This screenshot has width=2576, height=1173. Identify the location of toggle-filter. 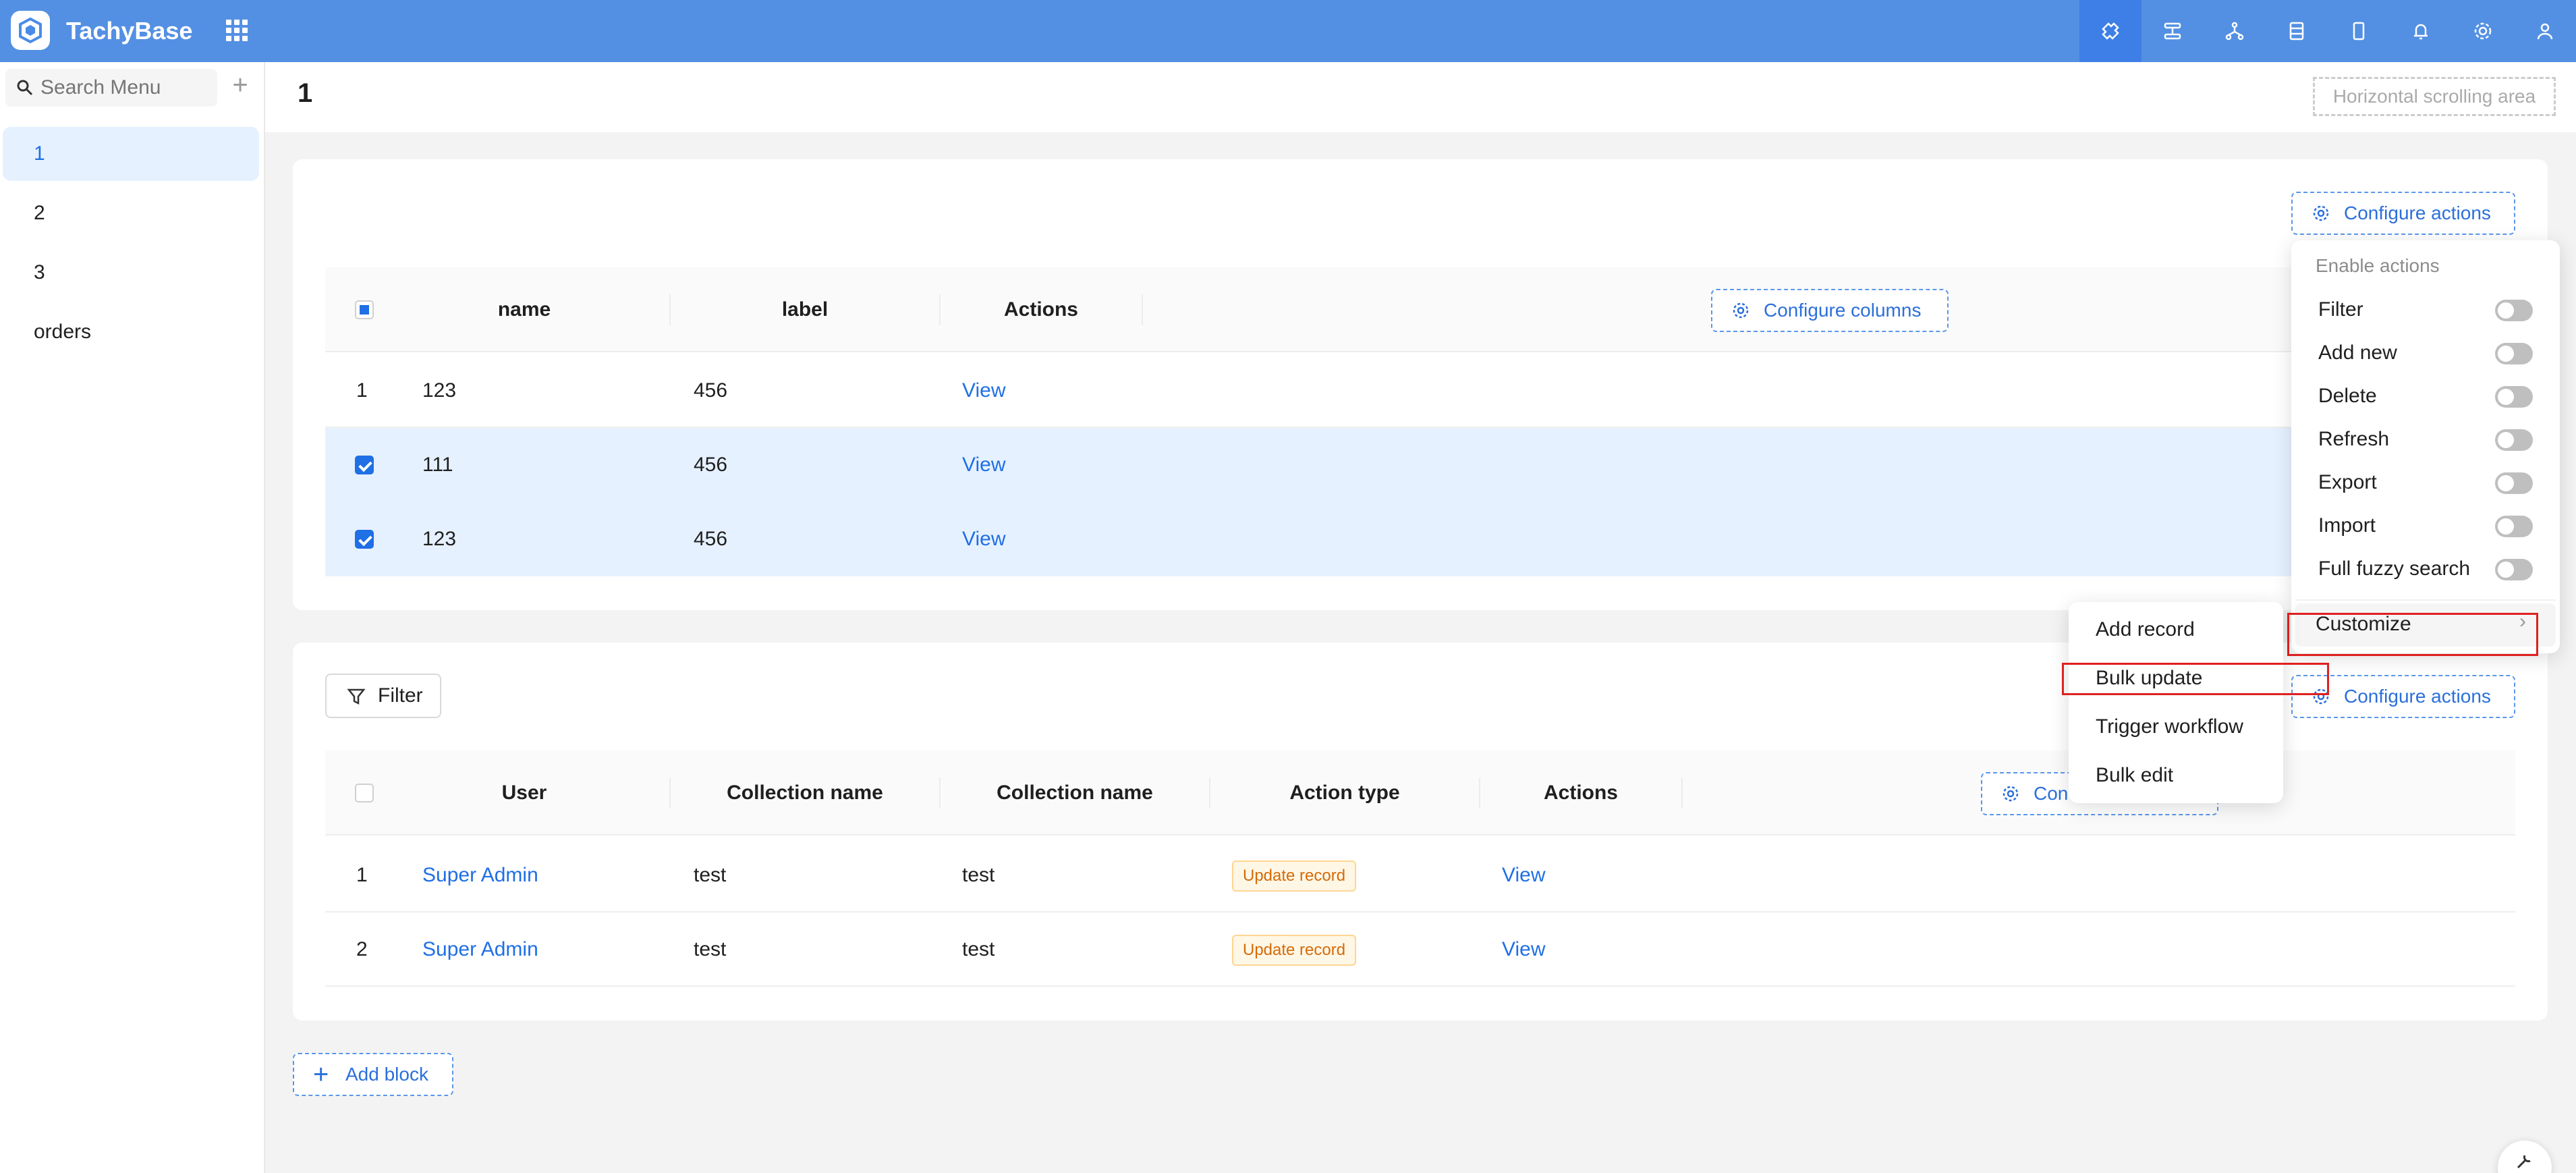
(2514, 310).